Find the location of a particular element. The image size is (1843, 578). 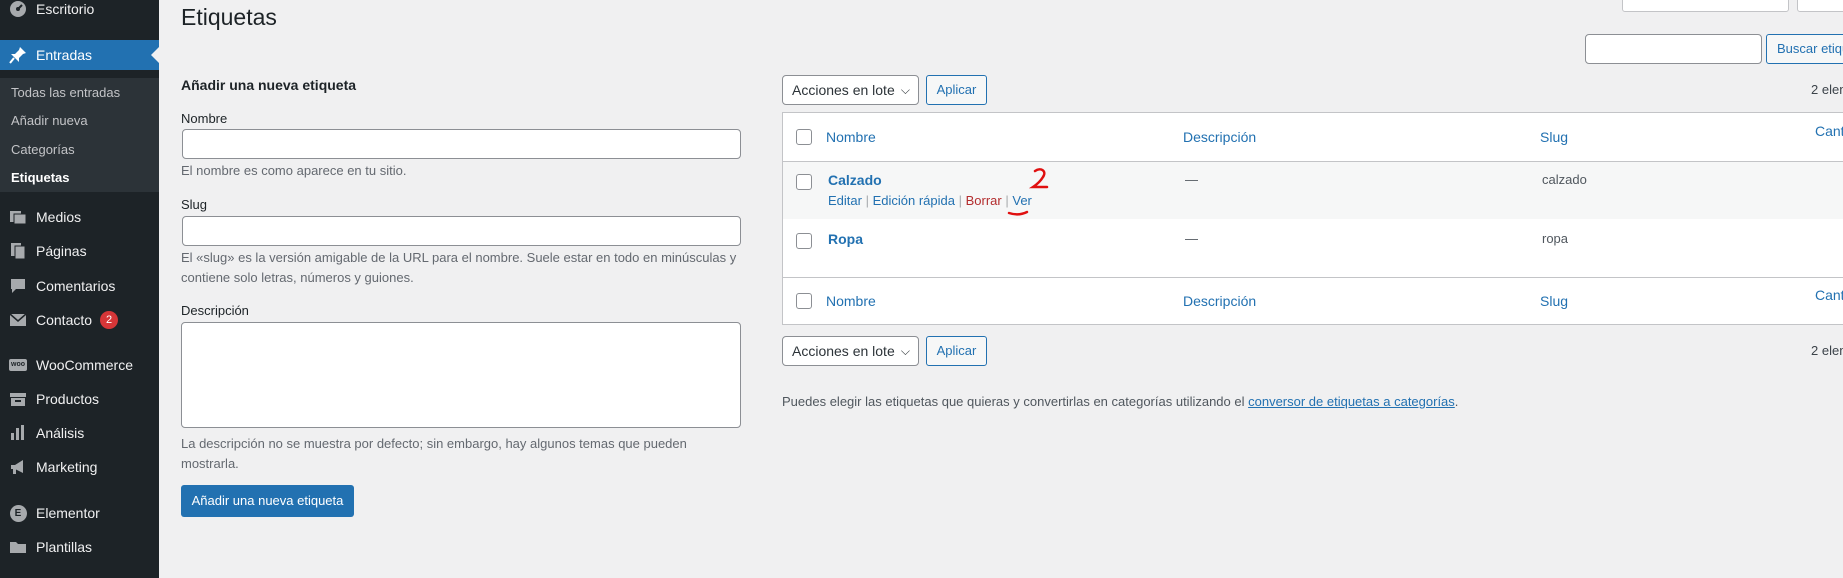

select-all-checkbox is located at coordinates (804, 137).